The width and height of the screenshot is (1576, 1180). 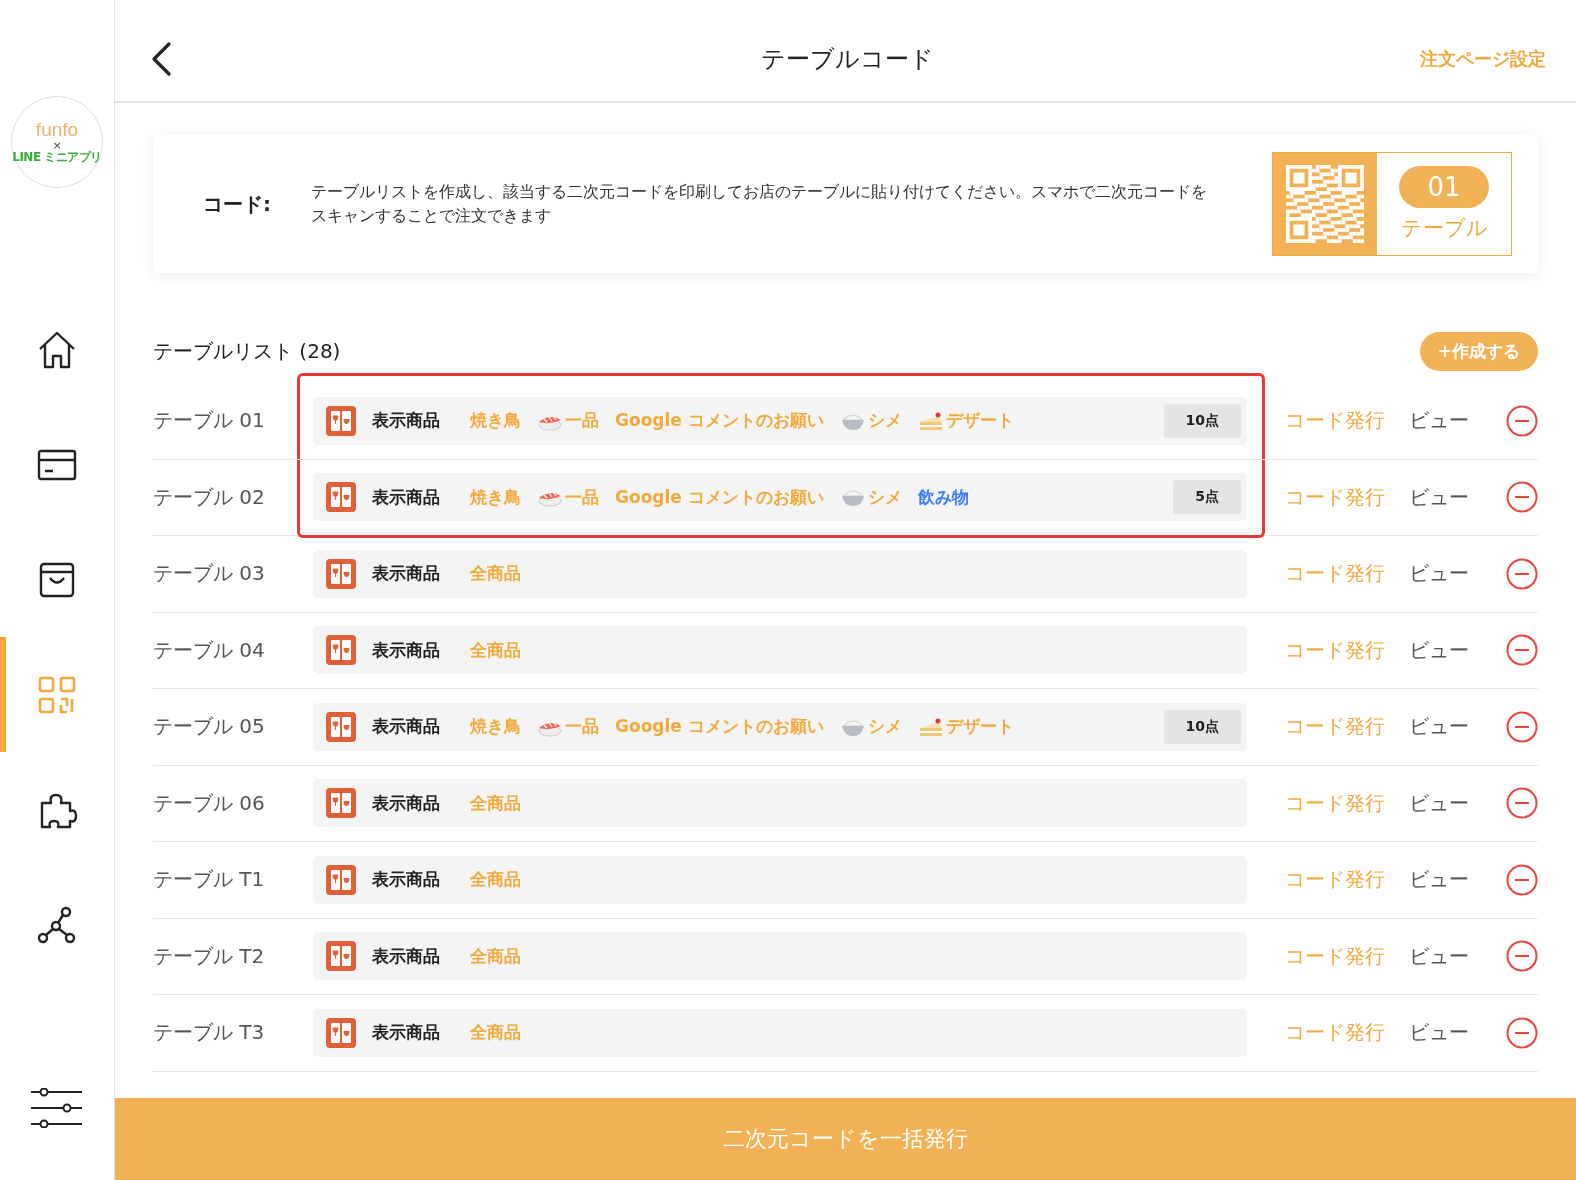 What do you see at coordinates (57, 464) in the screenshot?
I see `card-icon` at bounding box center [57, 464].